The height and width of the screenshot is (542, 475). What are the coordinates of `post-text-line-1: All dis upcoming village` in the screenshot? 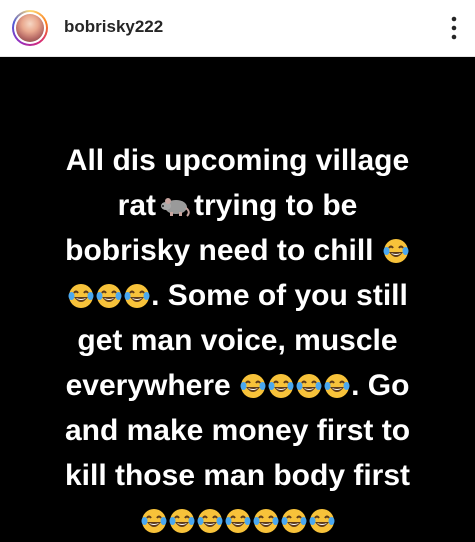 It's located at (237, 161).